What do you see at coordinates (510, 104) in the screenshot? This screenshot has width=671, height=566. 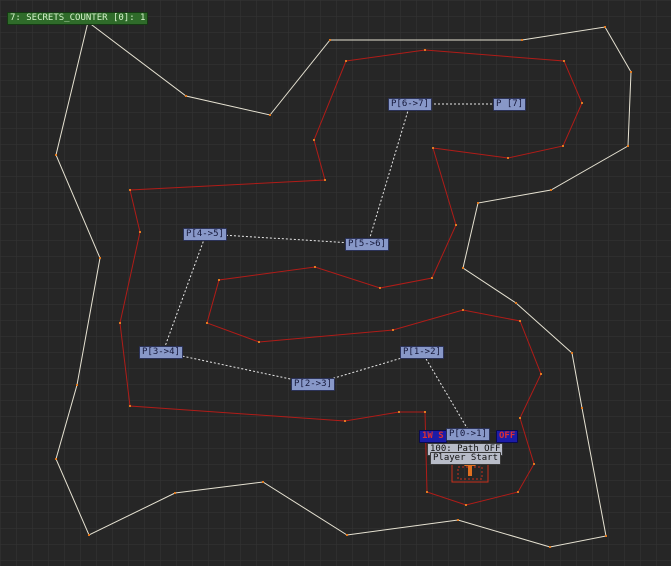 I see `path-label-7: P [7]` at bounding box center [510, 104].